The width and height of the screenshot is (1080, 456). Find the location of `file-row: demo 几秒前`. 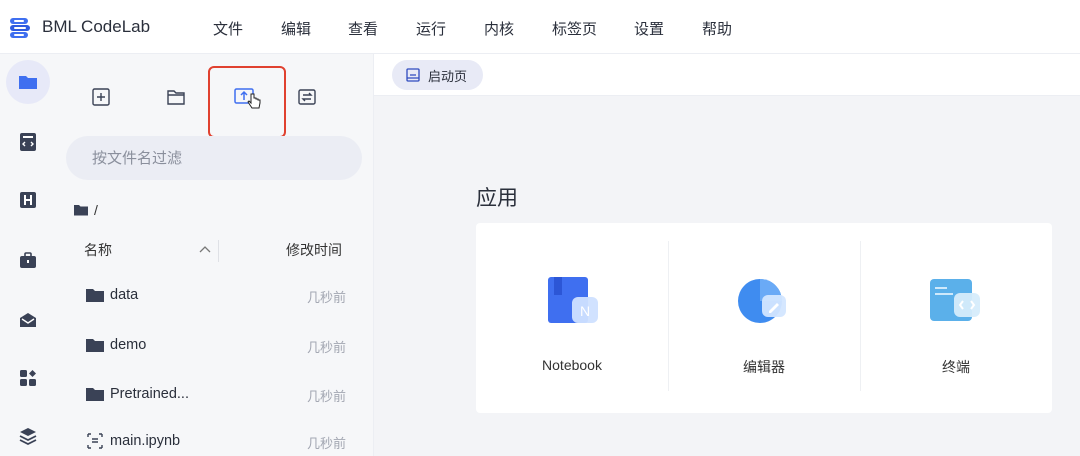

file-row: demo 几秒前 is located at coordinates (215, 347).